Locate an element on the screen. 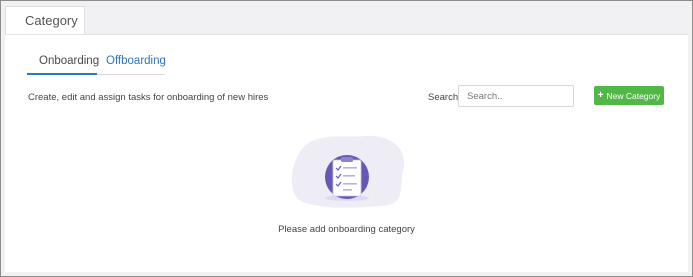 The width and height of the screenshot is (693, 277). tab-onboarding: Onboarding is located at coordinates (69, 61).